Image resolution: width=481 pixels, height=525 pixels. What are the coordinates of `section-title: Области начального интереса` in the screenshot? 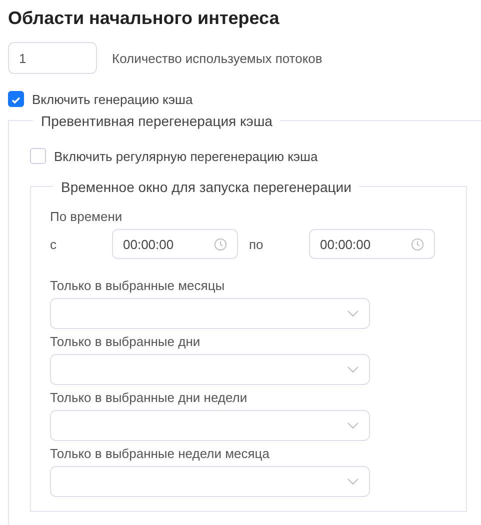 It's located at (144, 18).